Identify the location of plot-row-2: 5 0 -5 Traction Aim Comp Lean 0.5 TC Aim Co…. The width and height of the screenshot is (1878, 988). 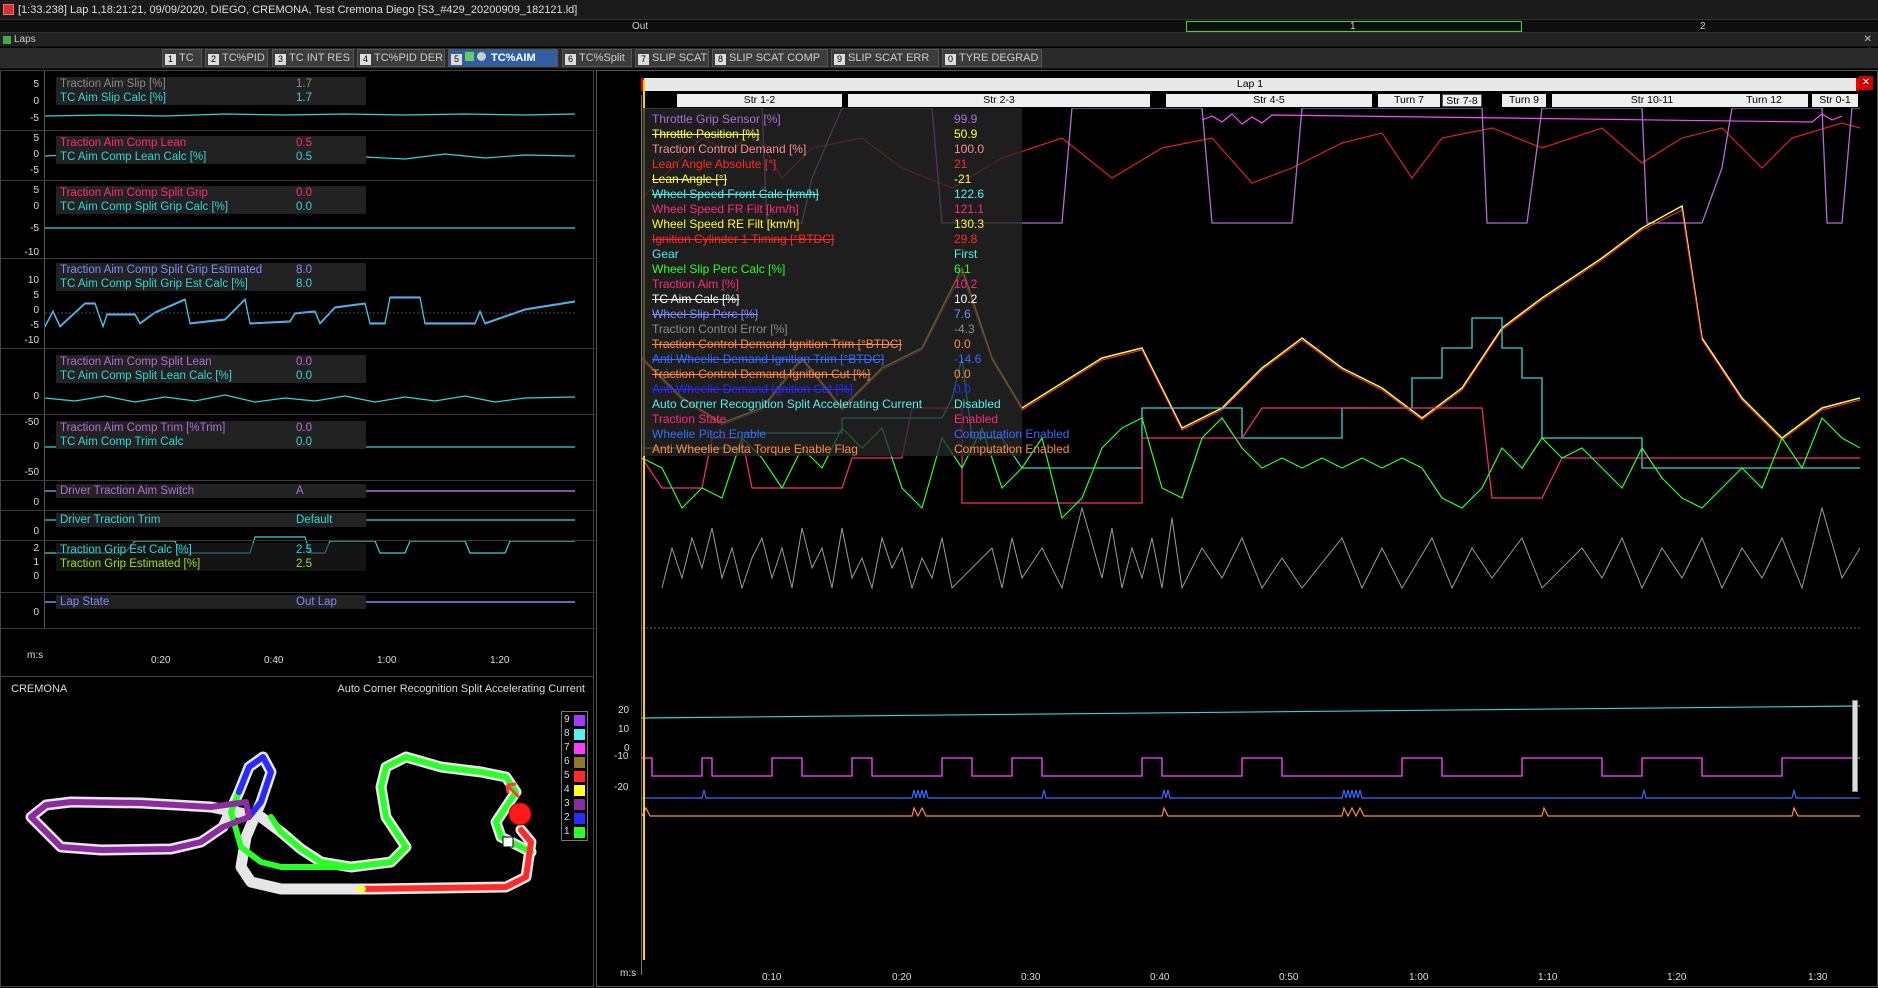
(298, 156).